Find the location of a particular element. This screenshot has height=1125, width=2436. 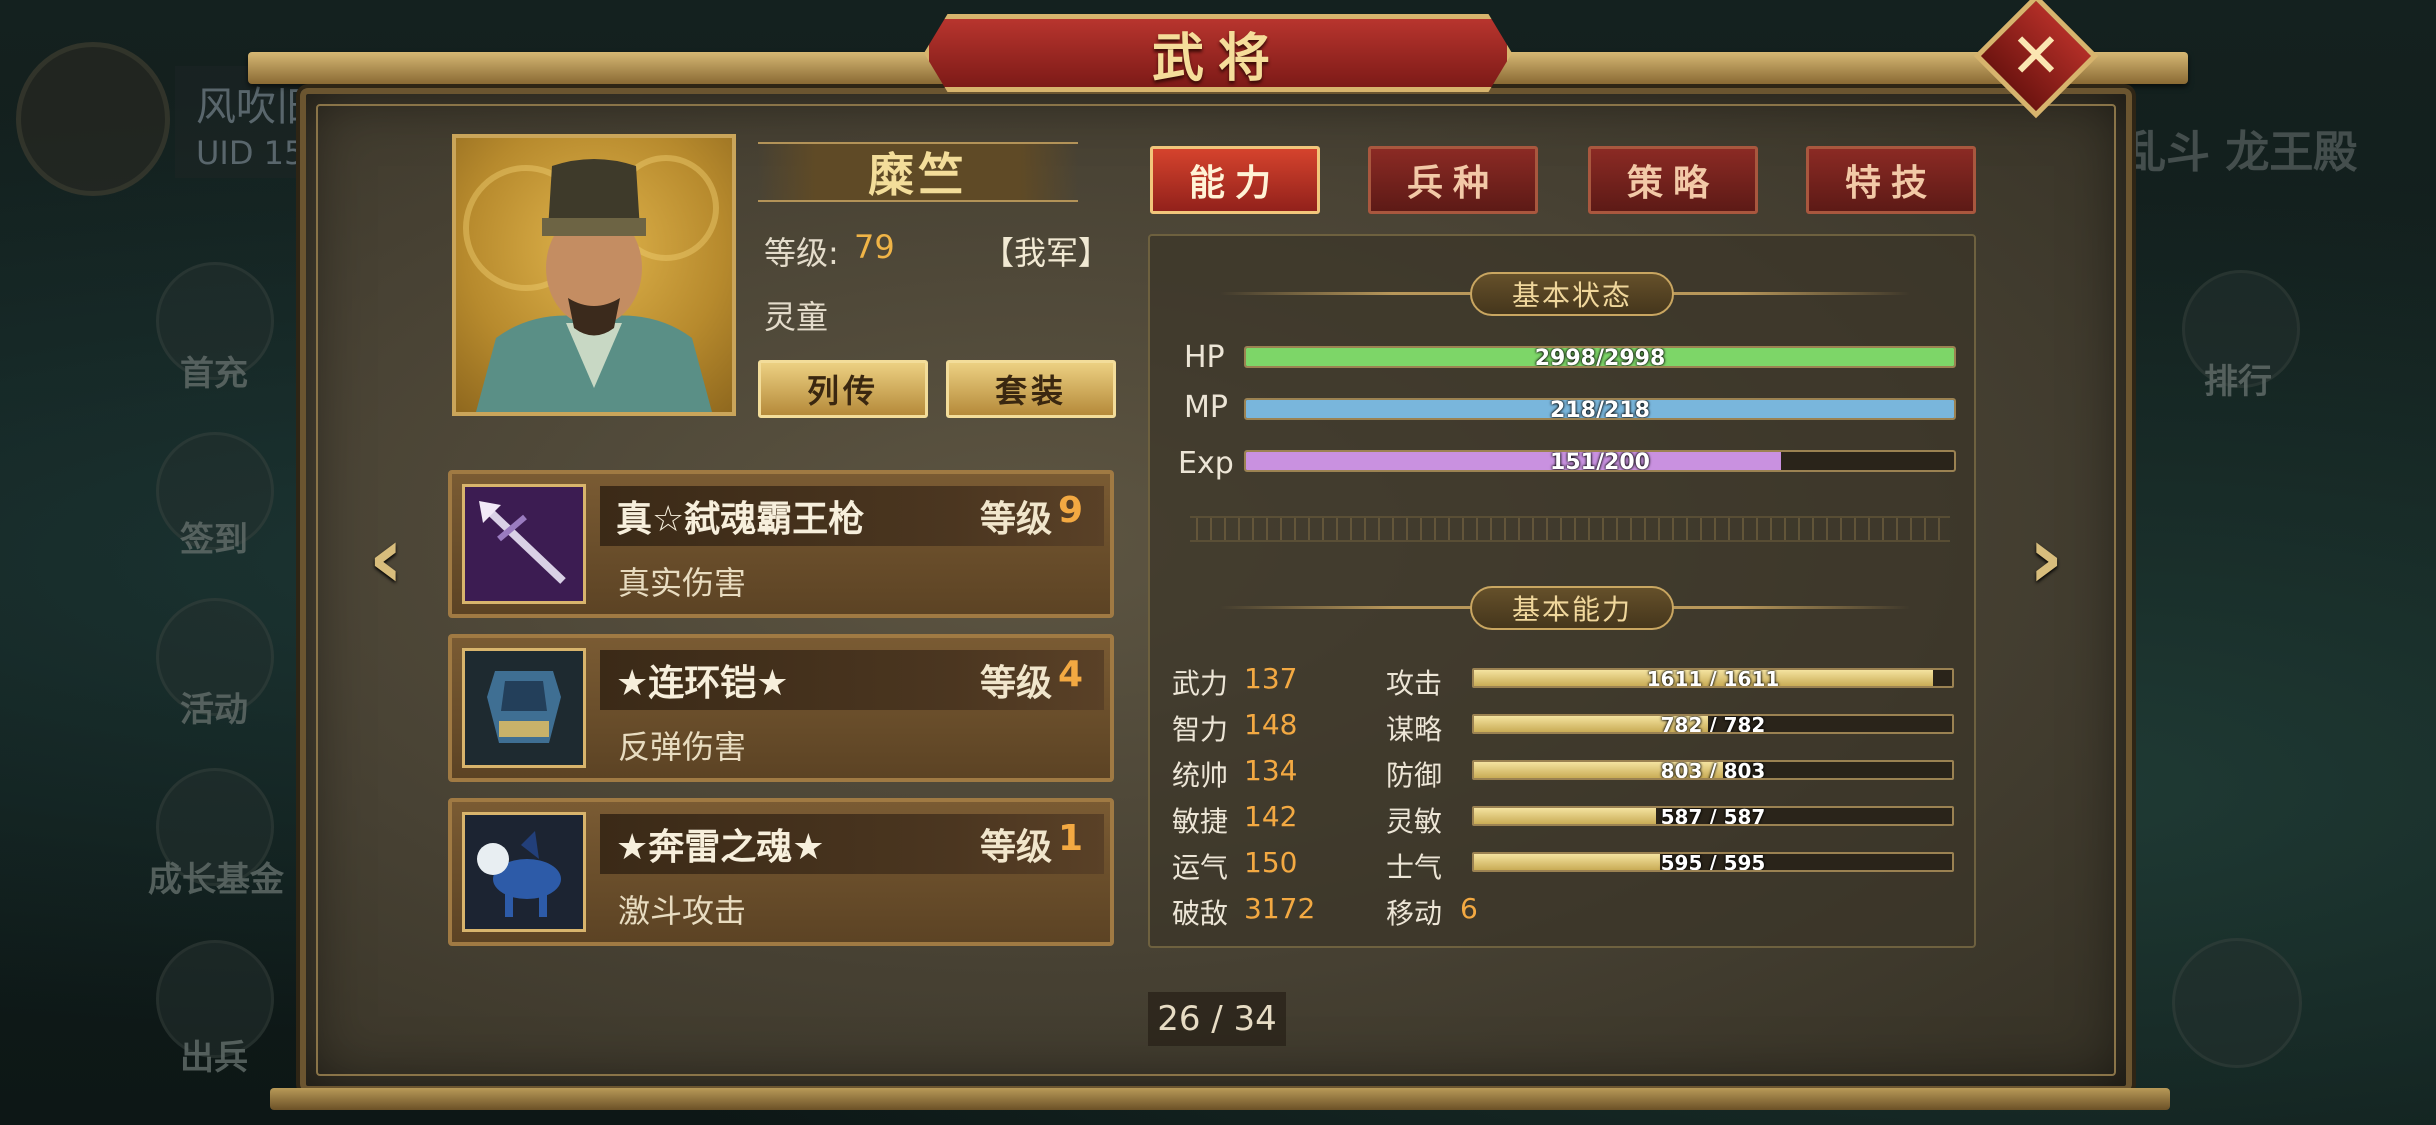

attack-value: 1611 / 1611 is located at coordinates (1713, 678).